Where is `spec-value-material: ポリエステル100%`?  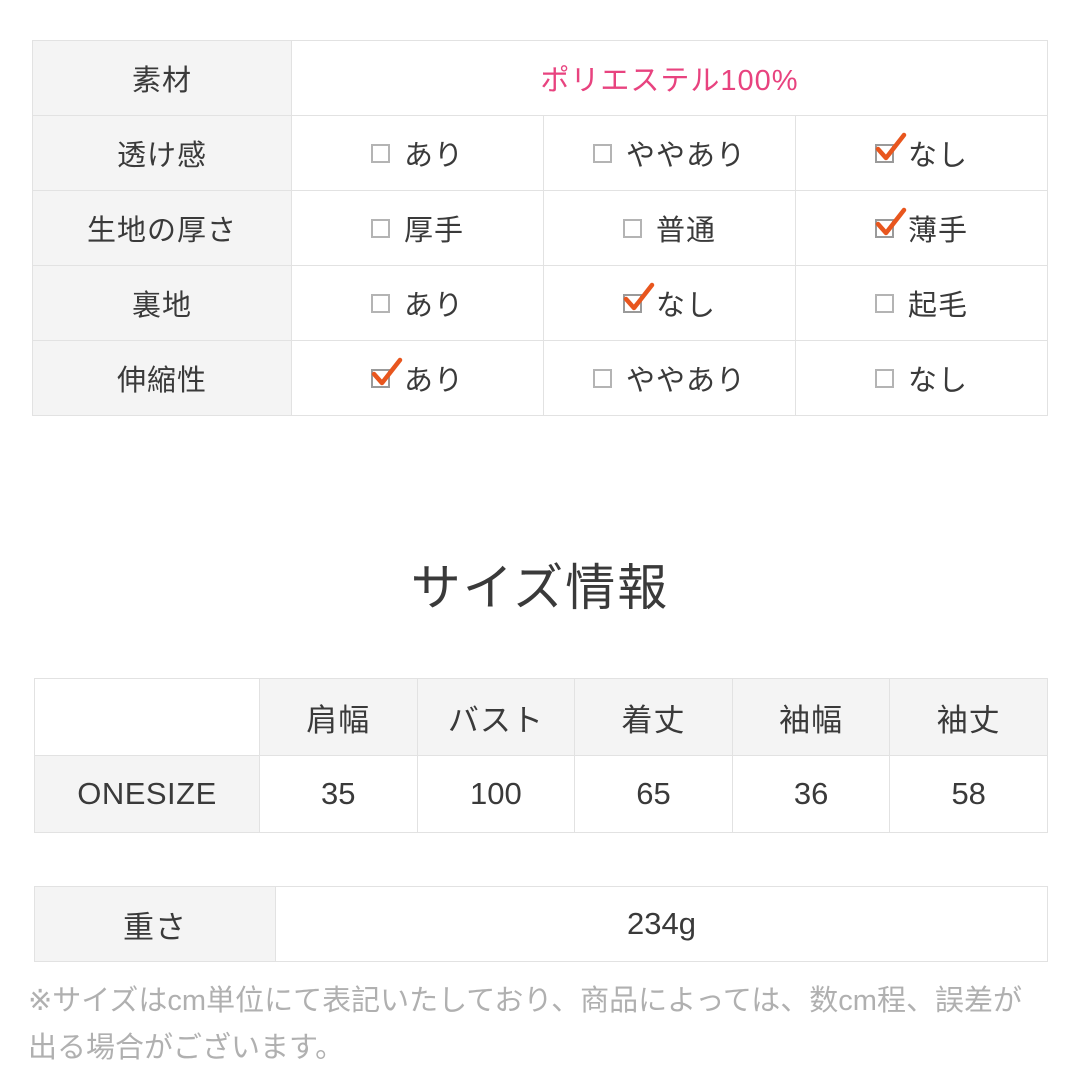 spec-value-material: ポリエステル100% is located at coordinates (669, 78).